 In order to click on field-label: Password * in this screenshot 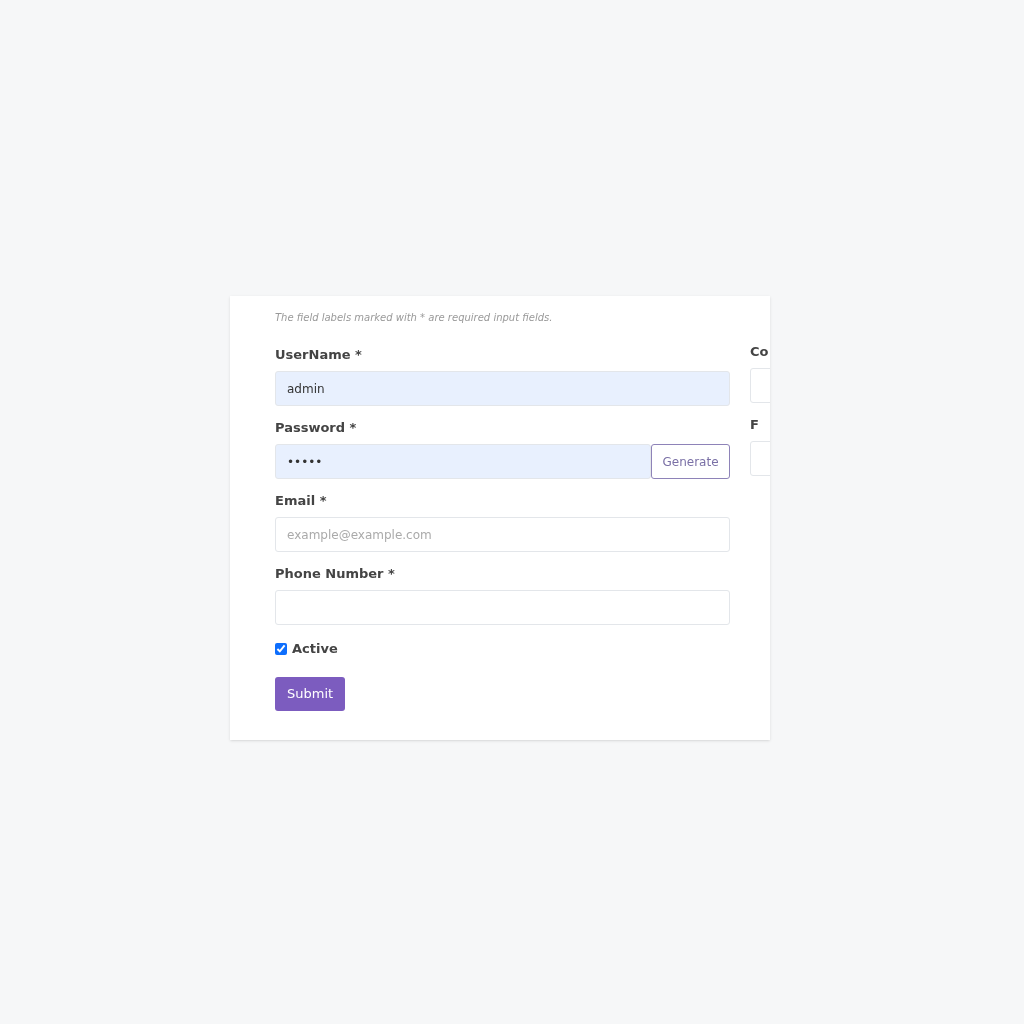, I will do `click(316, 428)`.